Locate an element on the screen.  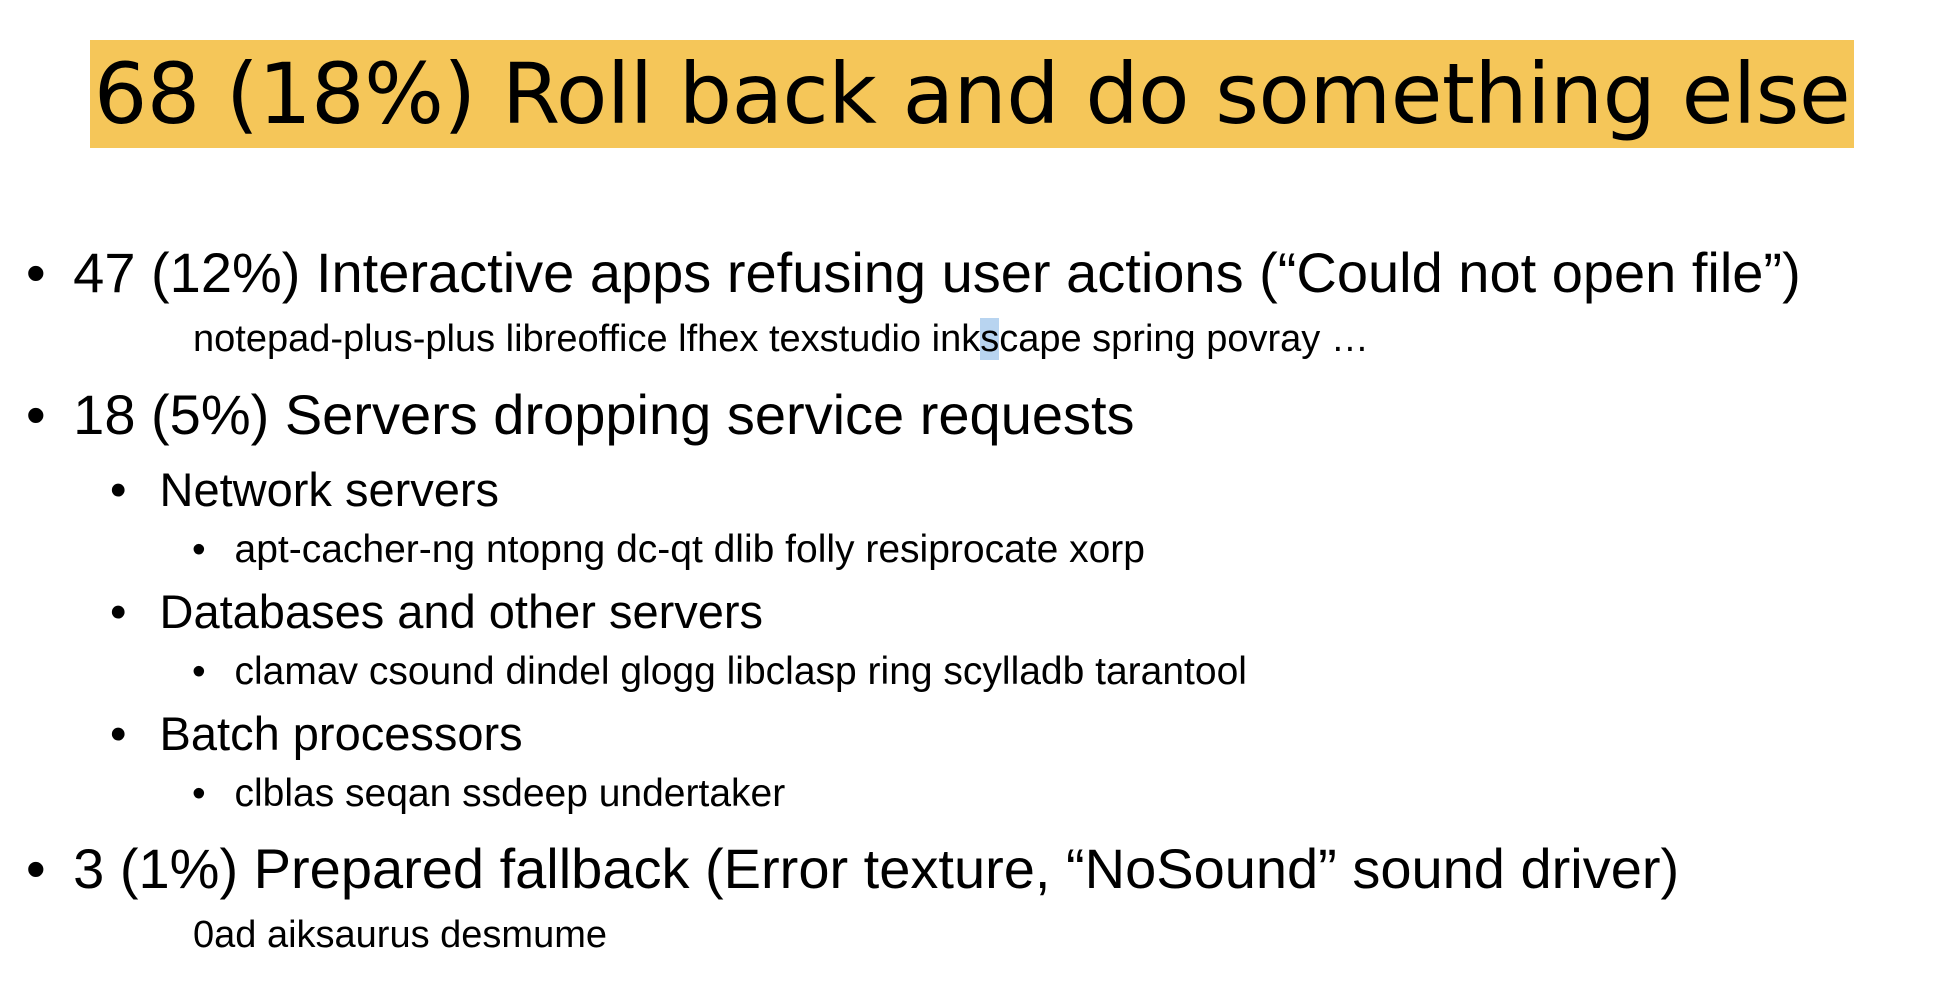
subsubitem-batch-examples: • clblas seqan ssdeep undertaker is located at coordinates (488, 794).